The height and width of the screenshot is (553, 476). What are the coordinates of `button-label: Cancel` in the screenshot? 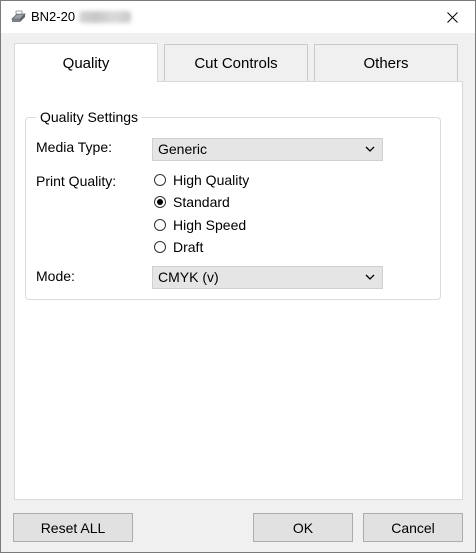 It's located at (413, 527).